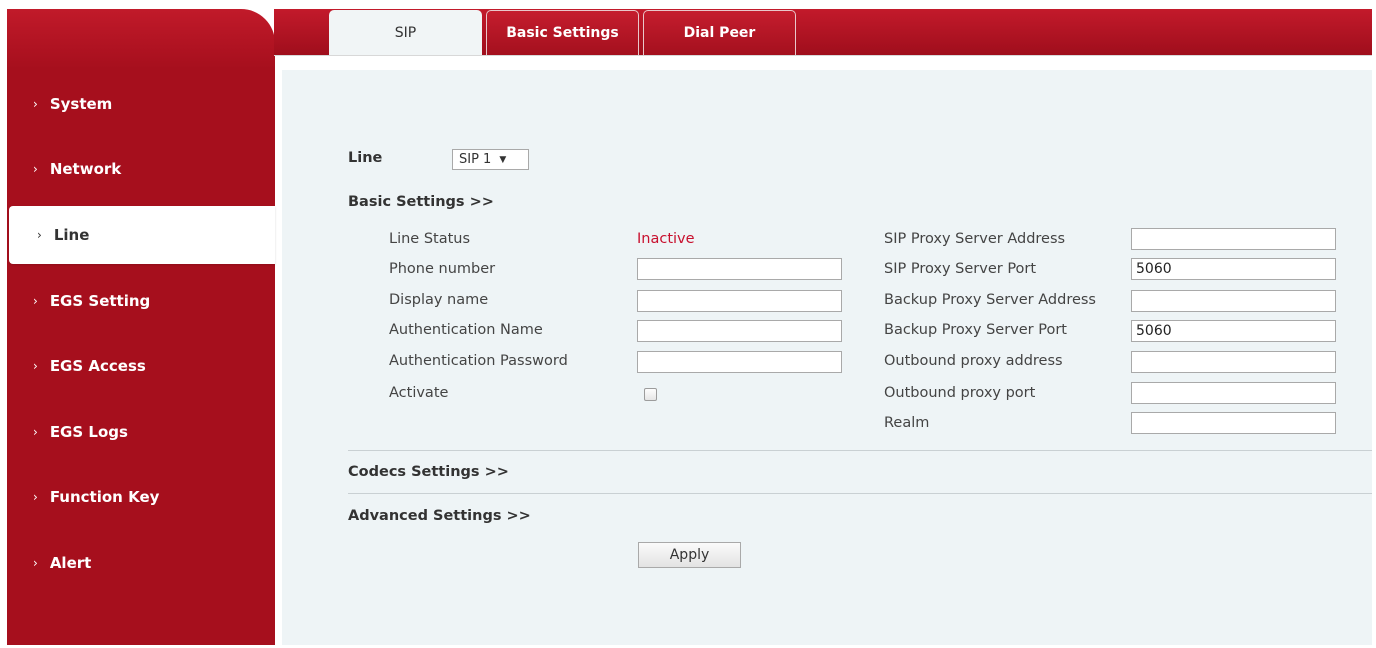 The width and height of the screenshot is (1376, 648). I want to click on backup-proxy-port-label: Backup Proxy Server Port, so click(975, 330).